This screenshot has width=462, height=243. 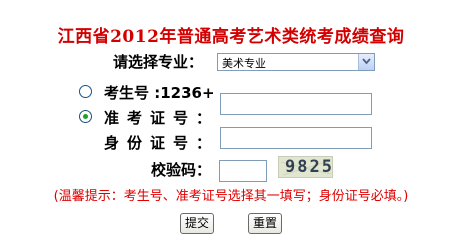 I want to click on dropdown-arrow-button, so click(x=366, y=62).